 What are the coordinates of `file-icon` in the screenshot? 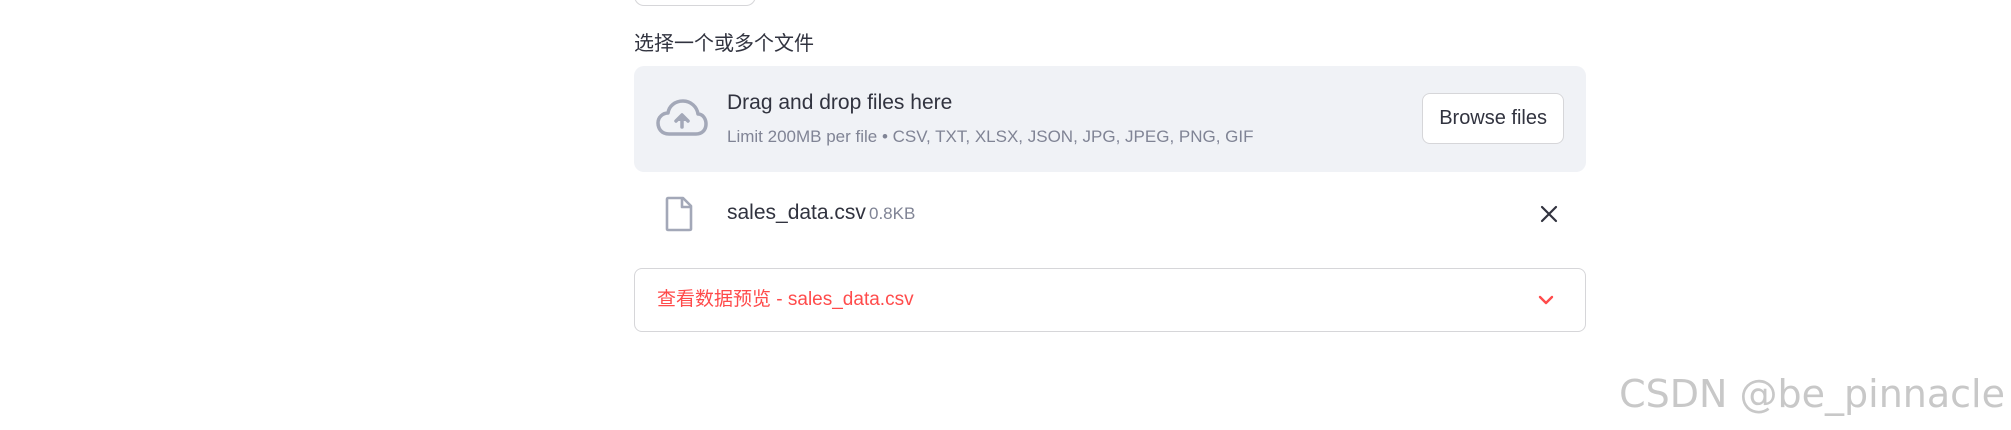 It's located at (679, 214).